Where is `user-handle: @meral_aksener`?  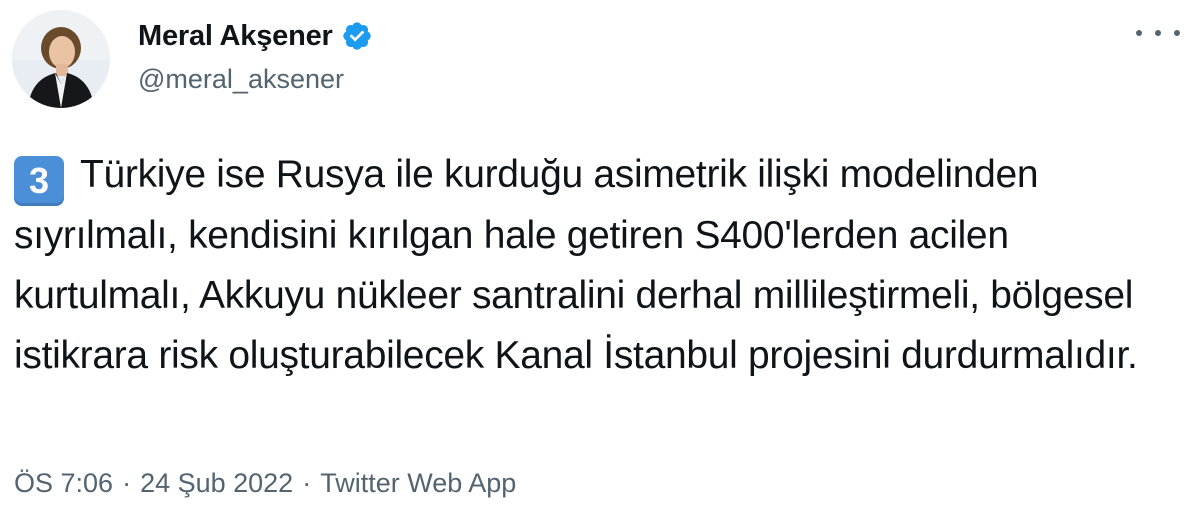
user-handle: @meral_aksener is located at coordinates (255, 79).